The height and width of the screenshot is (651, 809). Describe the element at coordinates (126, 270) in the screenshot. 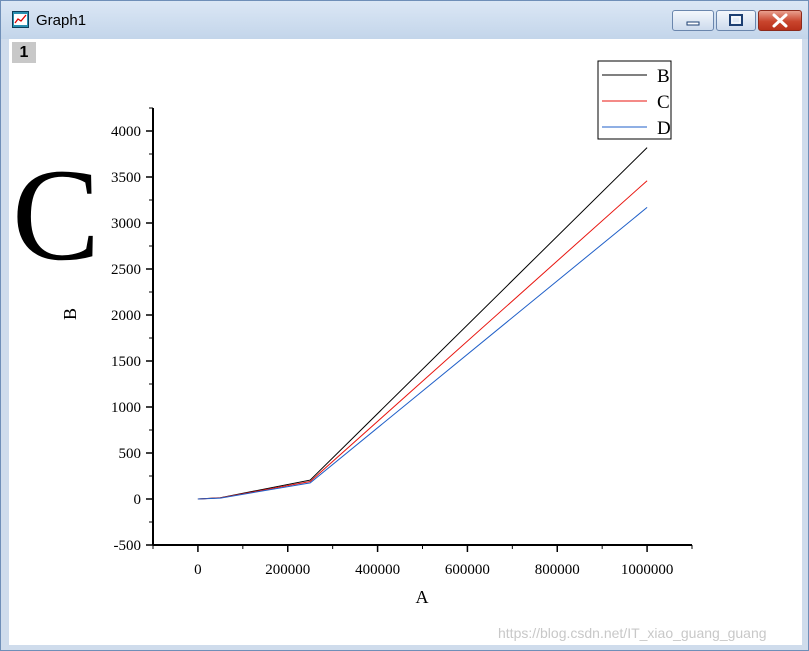

I see `y-tick-label: 2500` at that location.